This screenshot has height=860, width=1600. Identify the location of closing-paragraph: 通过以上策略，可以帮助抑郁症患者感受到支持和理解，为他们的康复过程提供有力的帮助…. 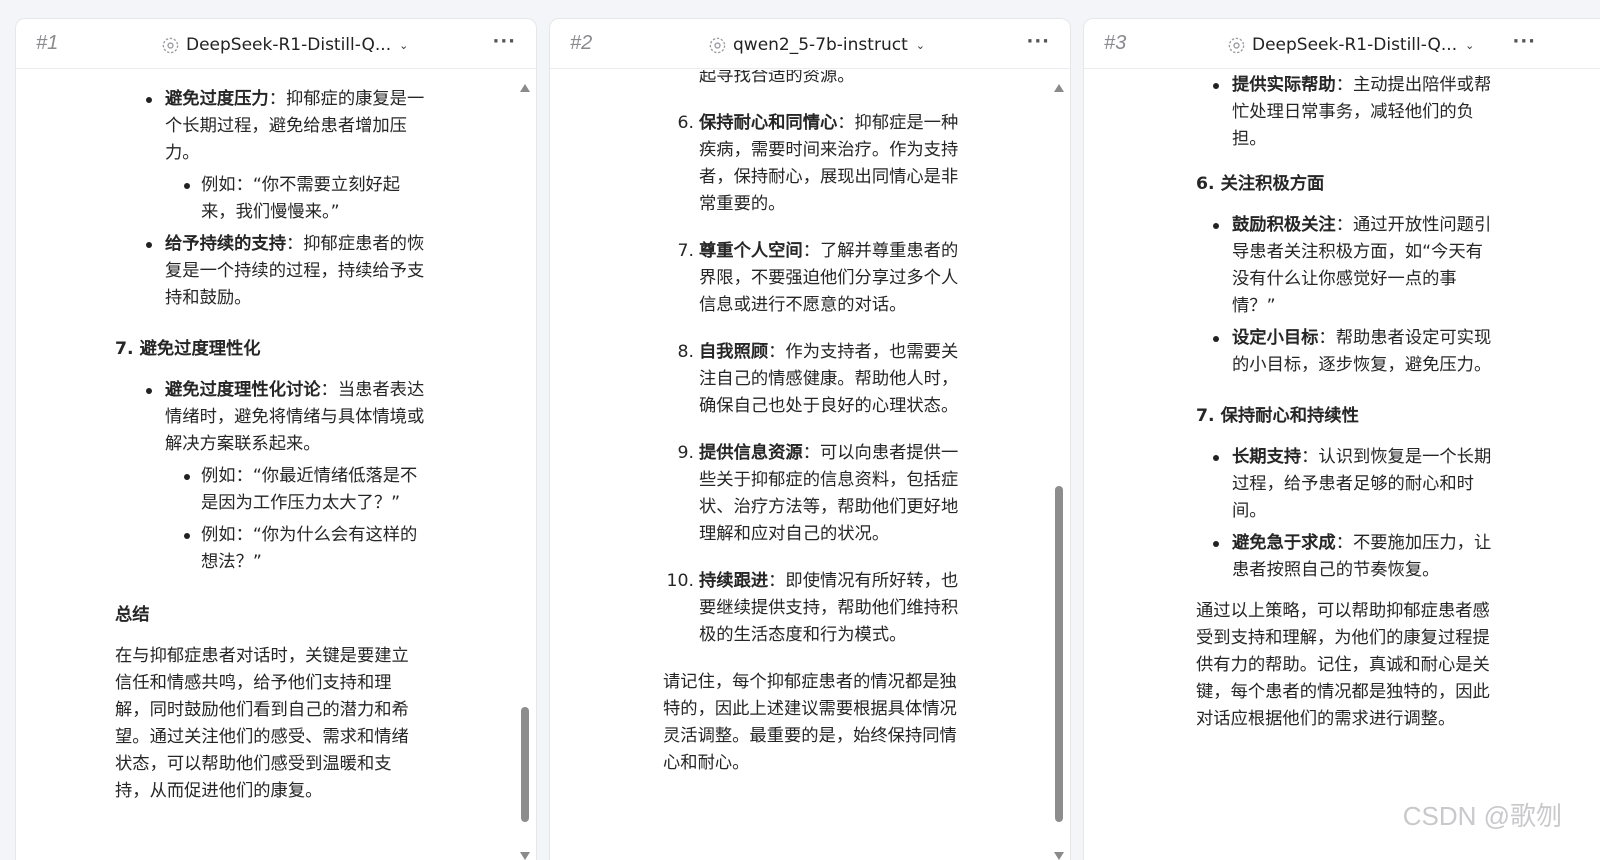
(1343, 665).